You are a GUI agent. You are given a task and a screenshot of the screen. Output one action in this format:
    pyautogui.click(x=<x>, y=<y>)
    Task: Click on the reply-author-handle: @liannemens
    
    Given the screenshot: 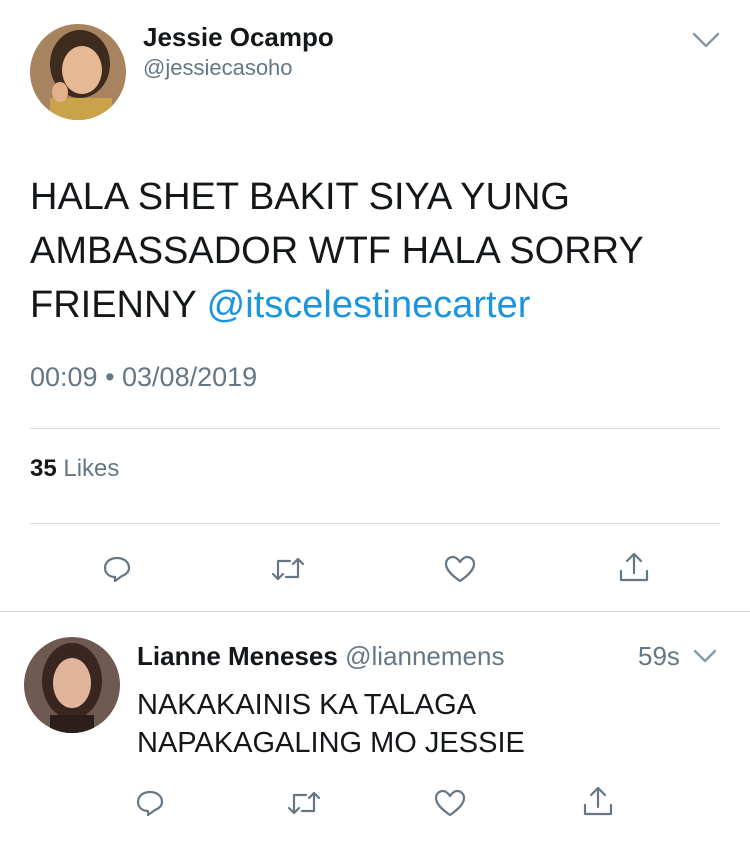 What is the action you would take?
    pyautogui.click(x=424, y=656)
    